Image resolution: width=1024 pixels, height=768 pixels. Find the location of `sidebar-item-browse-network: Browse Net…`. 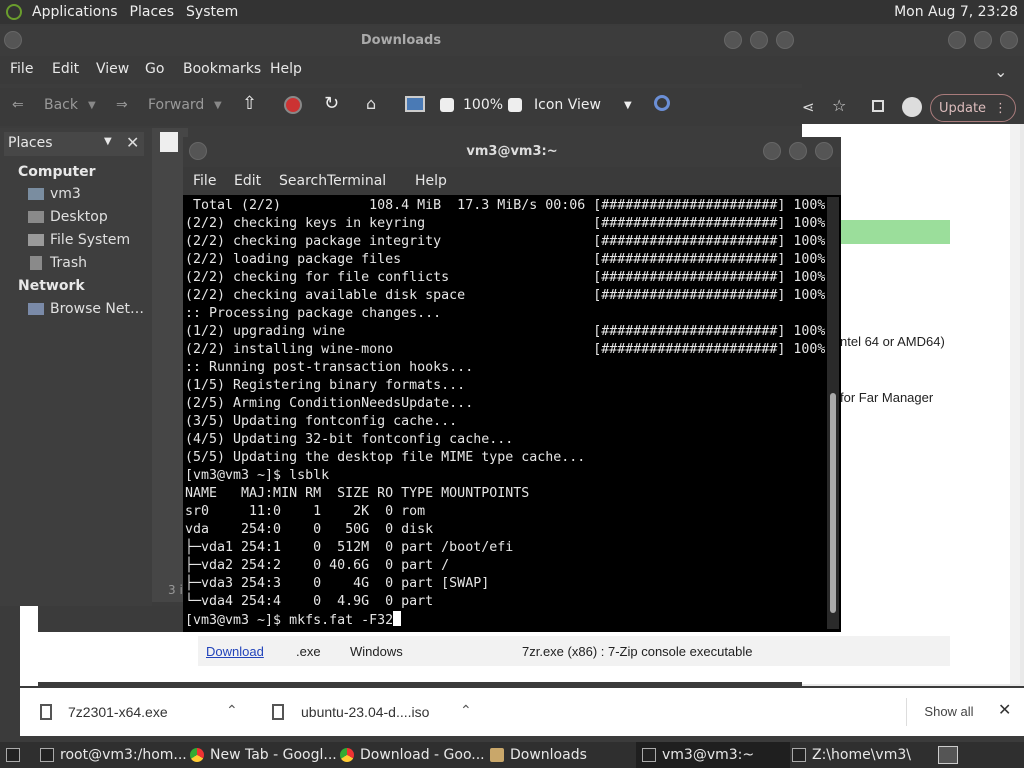

sidebar-item-browse-network: Browse Net… is located at coordinates (97, 309).